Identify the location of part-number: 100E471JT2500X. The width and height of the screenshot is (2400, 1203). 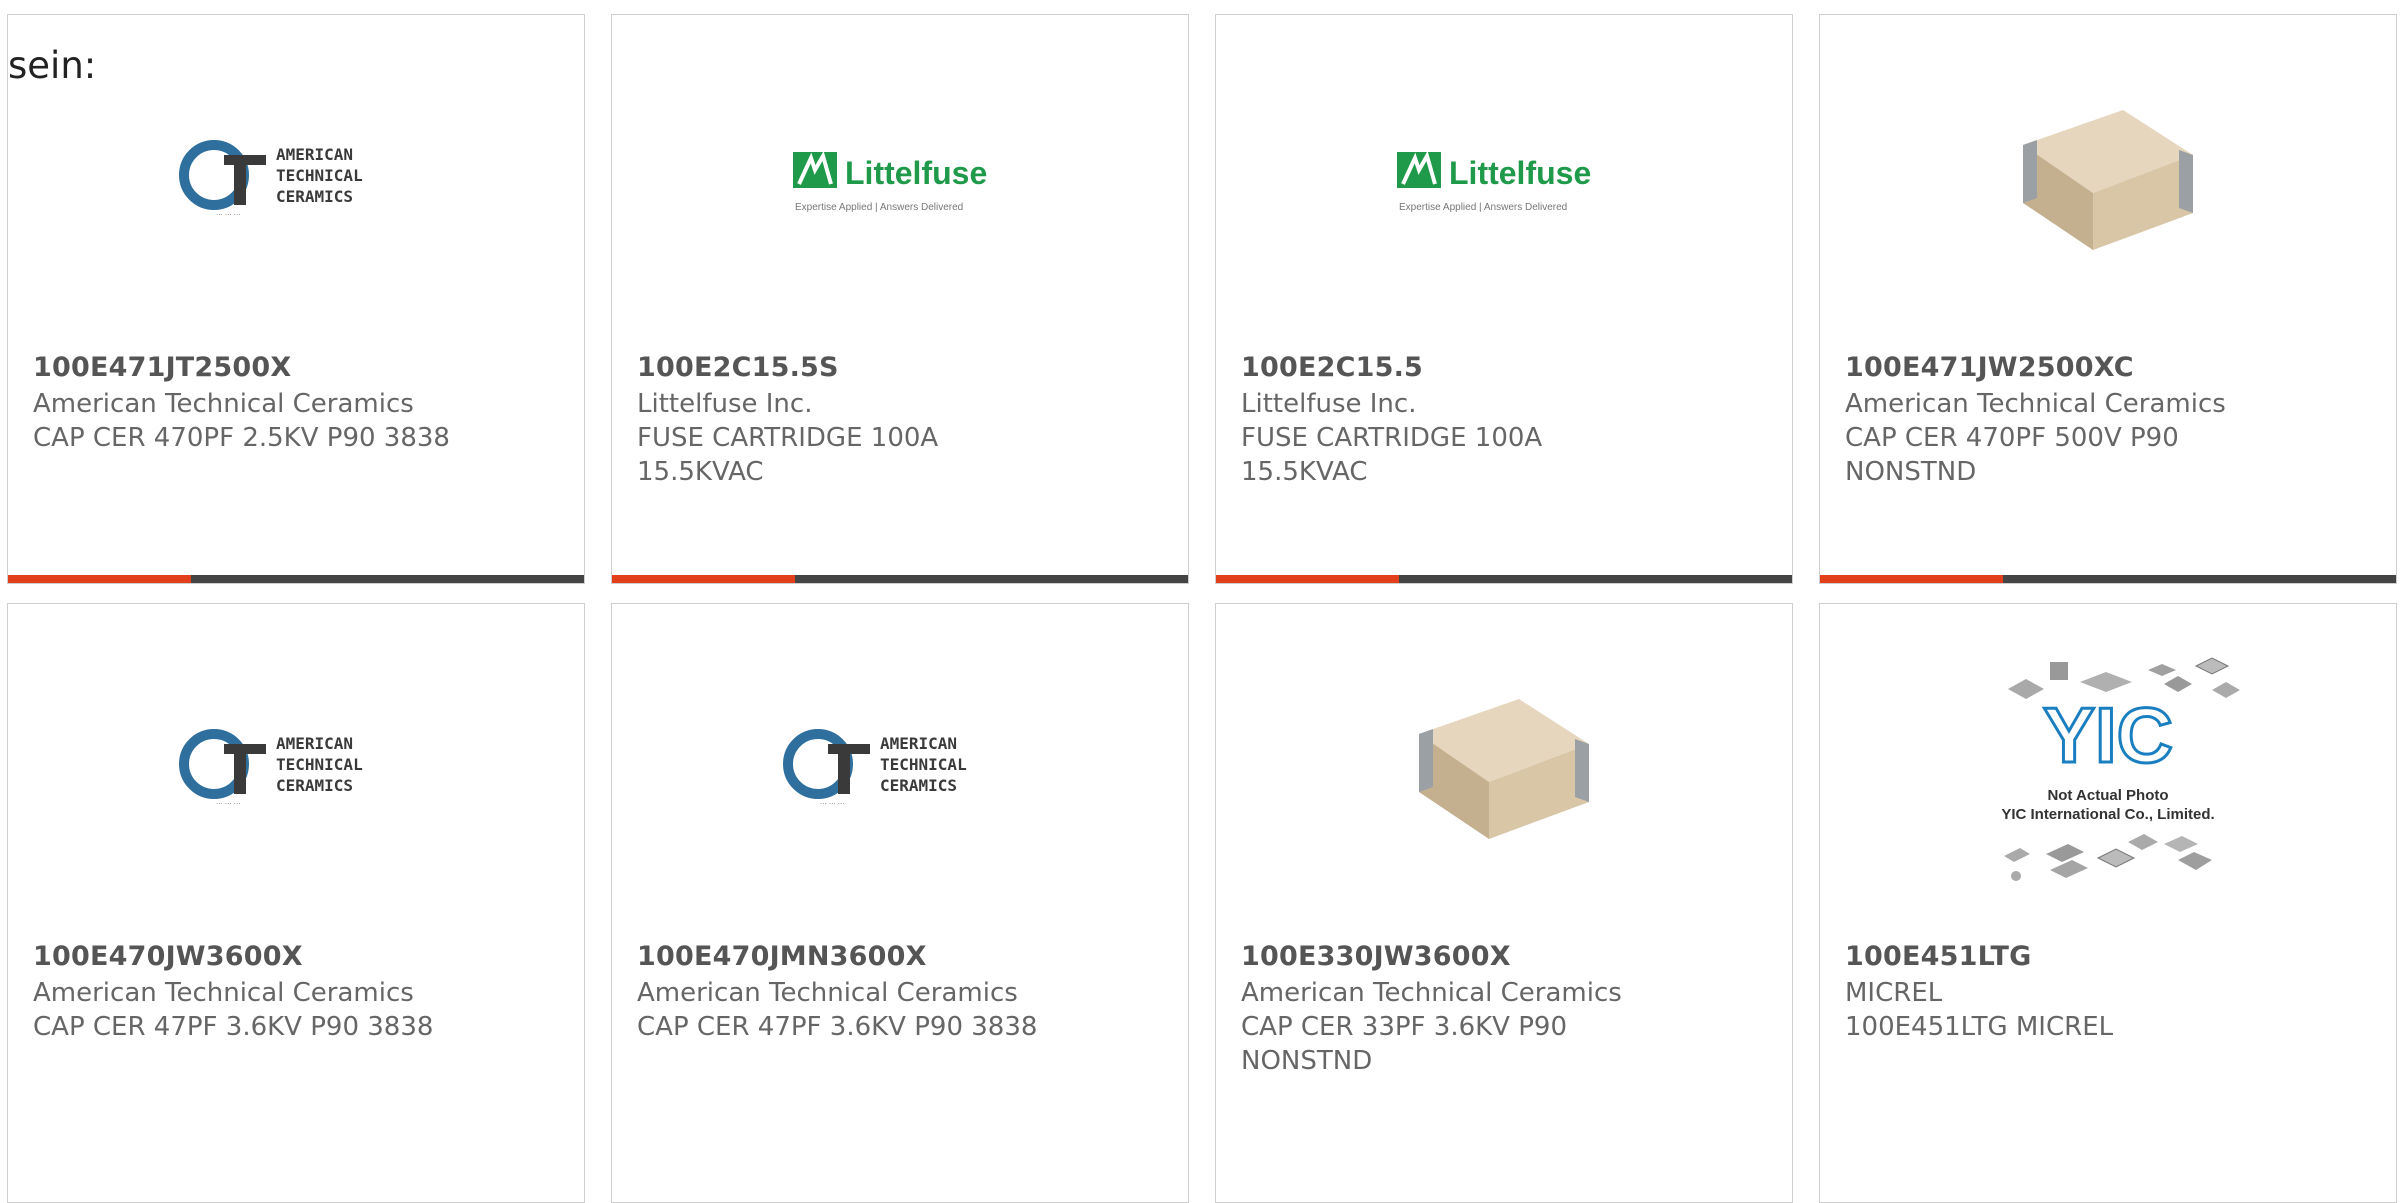
(288, 367).